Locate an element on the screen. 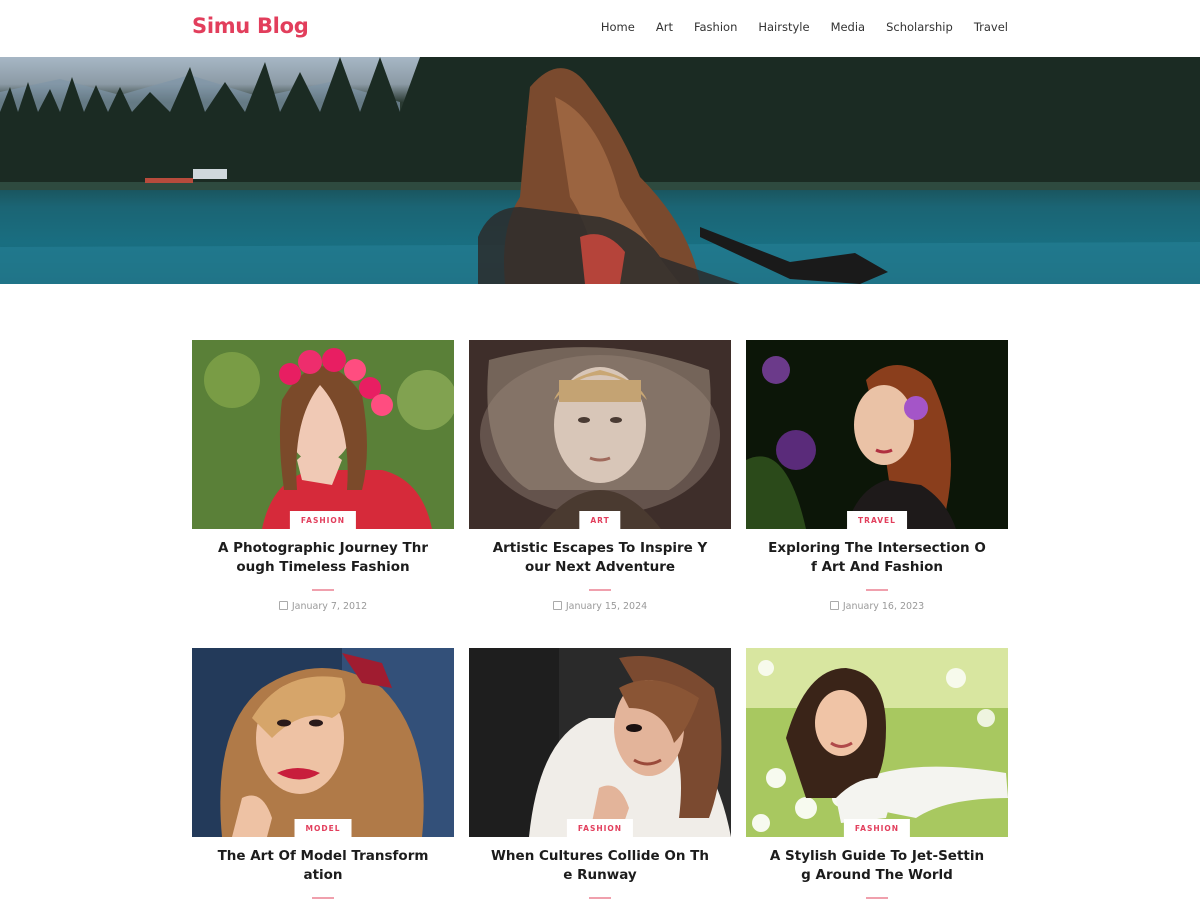 Image resolution: width=1200 pixels, height=900 pixels. post-date-text: January 16, 2023 is located at coordinates (883, 606).